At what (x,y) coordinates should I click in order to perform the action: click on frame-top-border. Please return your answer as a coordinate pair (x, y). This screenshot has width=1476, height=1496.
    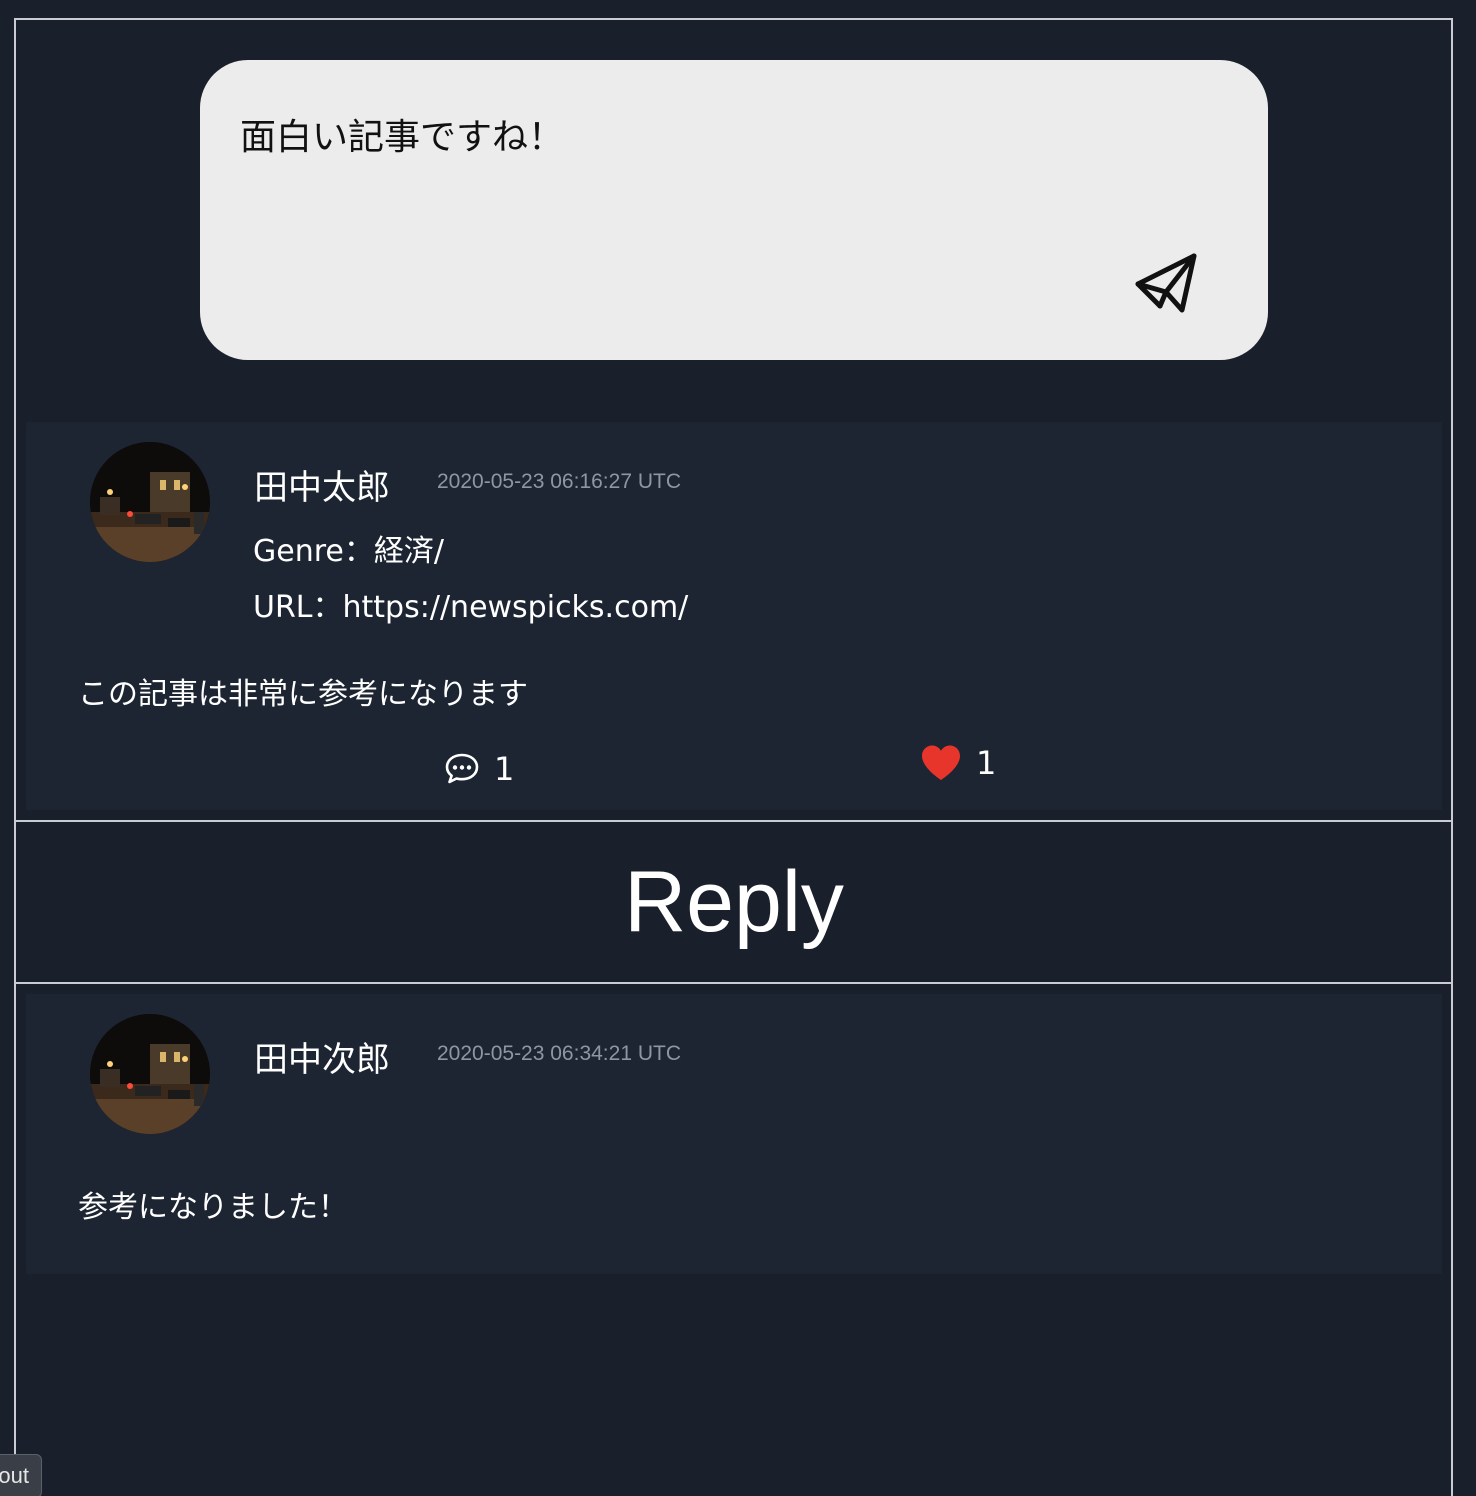
    Looking at the image, I should click on (734, 19).